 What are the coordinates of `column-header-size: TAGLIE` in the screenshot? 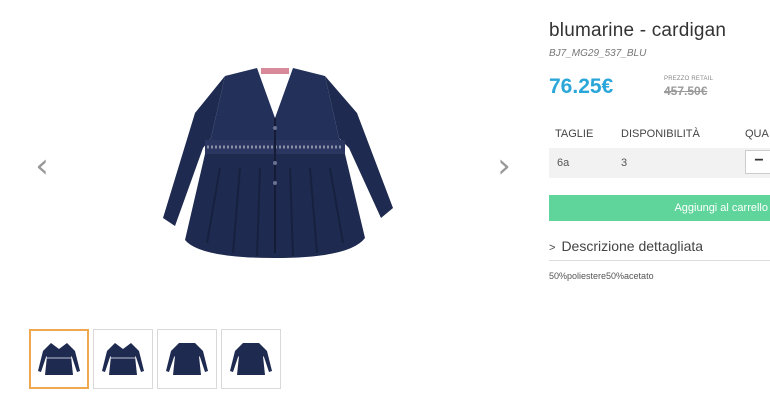 It's located at (574, 134).